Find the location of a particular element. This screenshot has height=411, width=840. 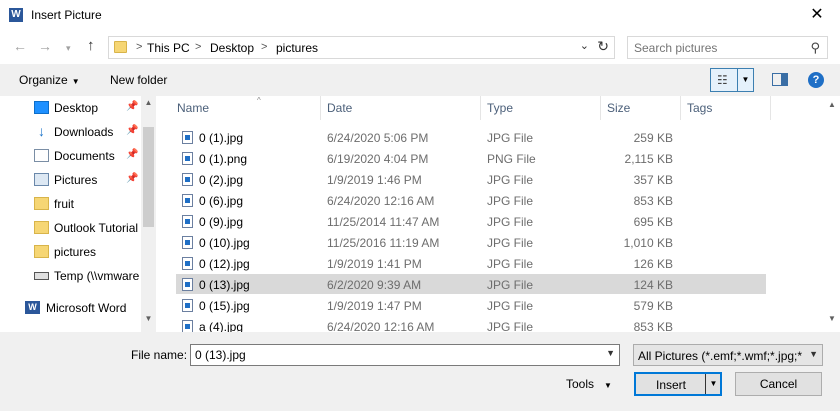

sidebar-item-pictures-folder: pictures is located at coordinates (70, 252).